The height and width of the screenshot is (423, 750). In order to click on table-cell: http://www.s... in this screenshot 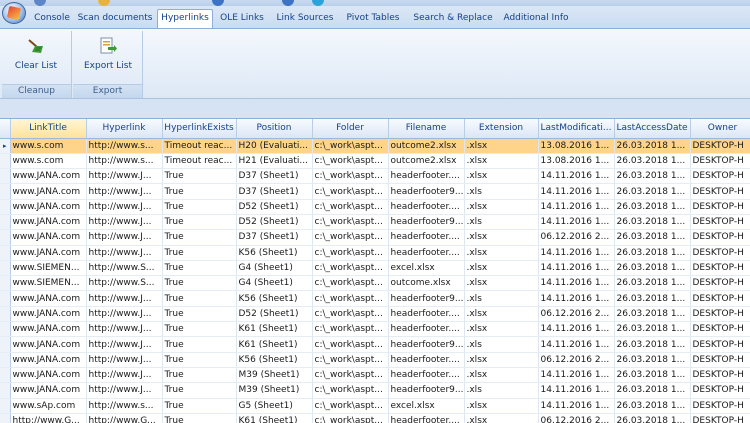, I will do `click(124, 146)`.